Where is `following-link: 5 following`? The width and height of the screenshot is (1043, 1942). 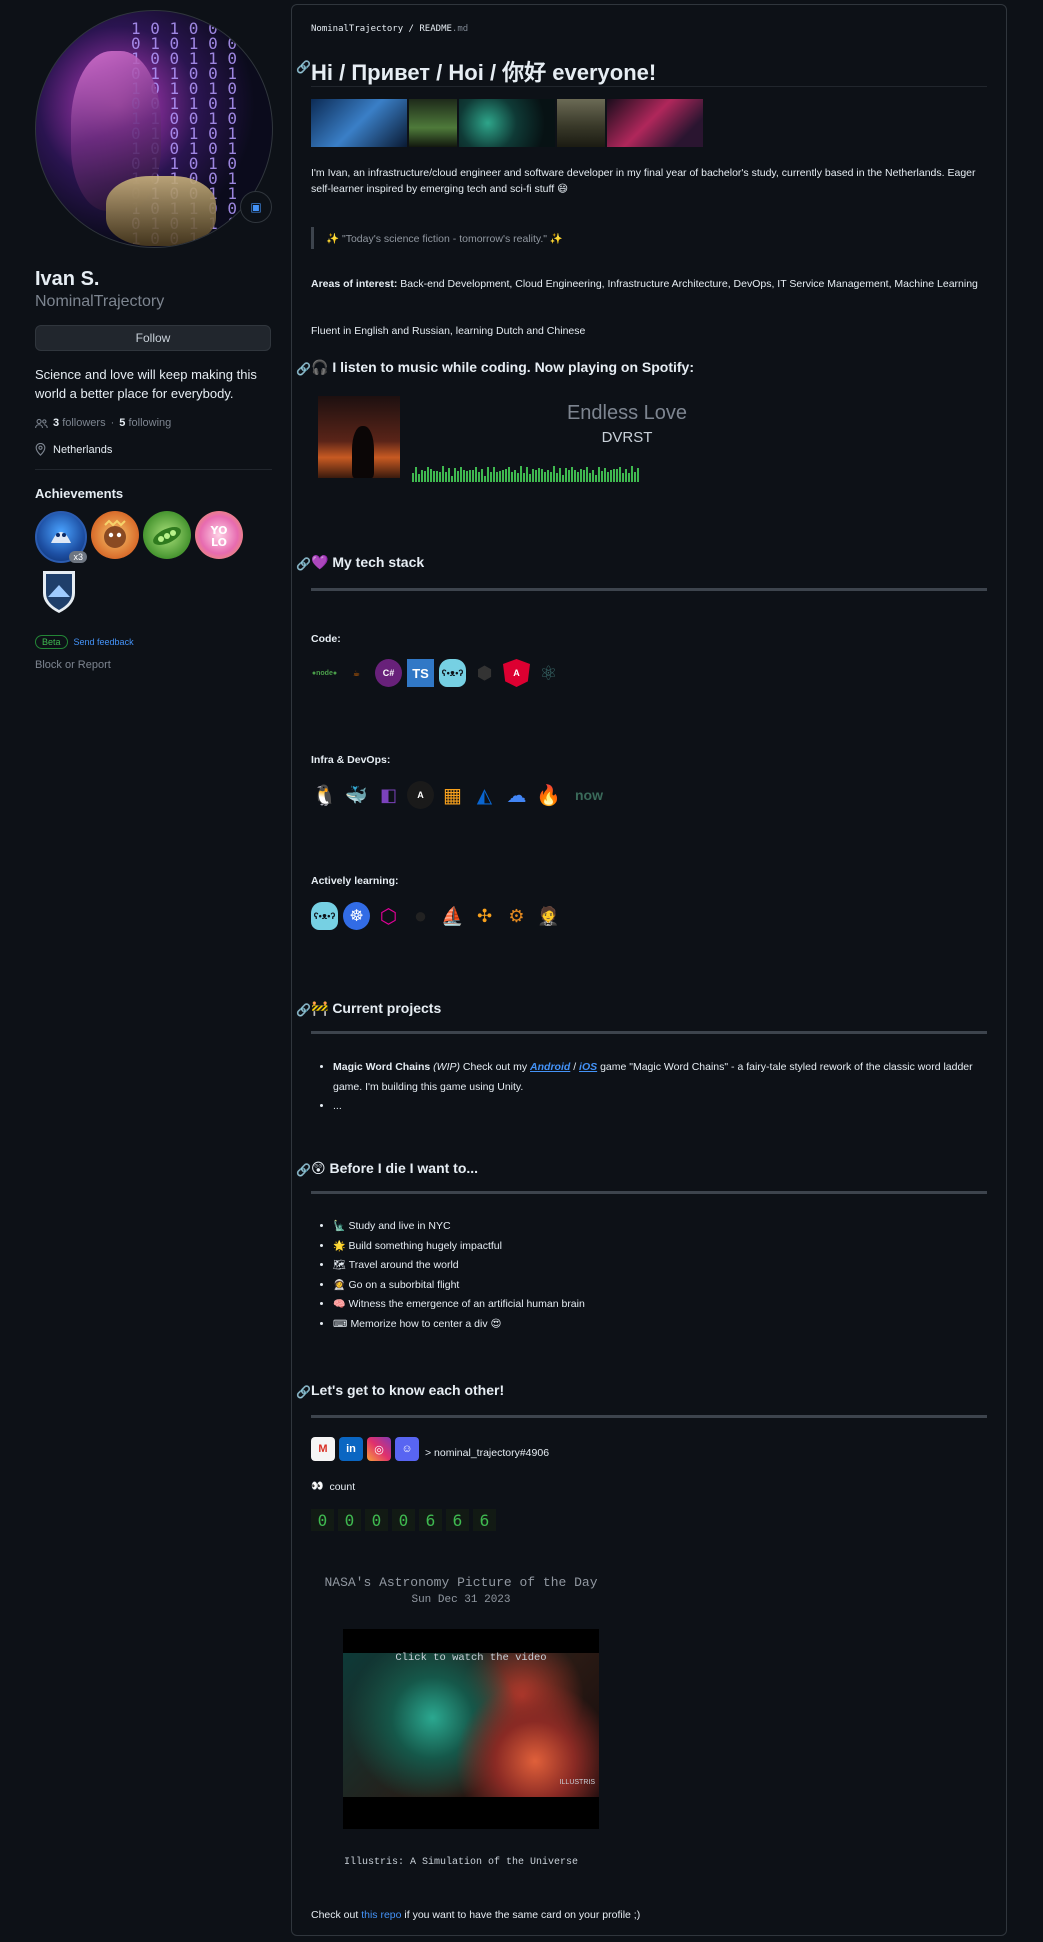
following-link: 5 following is located at coordinates (145, 423).